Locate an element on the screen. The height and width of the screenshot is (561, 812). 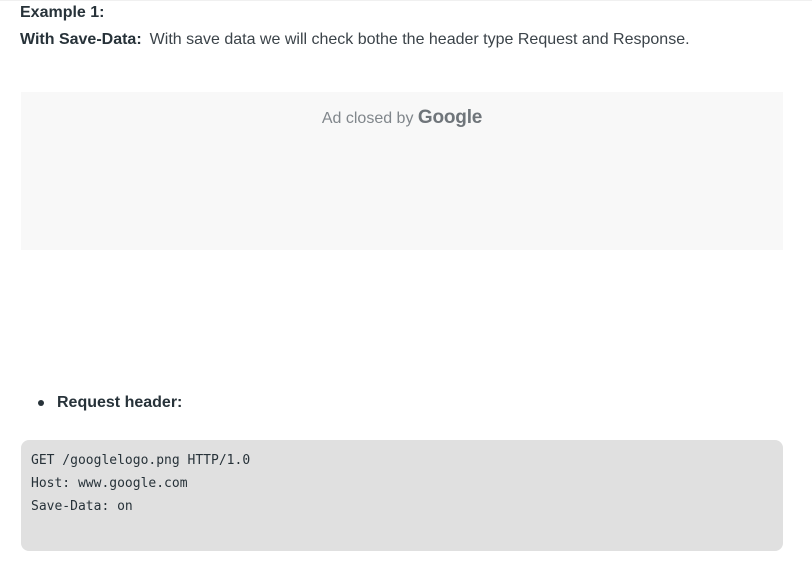
list-item-request-header: Request header: is located at coordinates (110, 403).